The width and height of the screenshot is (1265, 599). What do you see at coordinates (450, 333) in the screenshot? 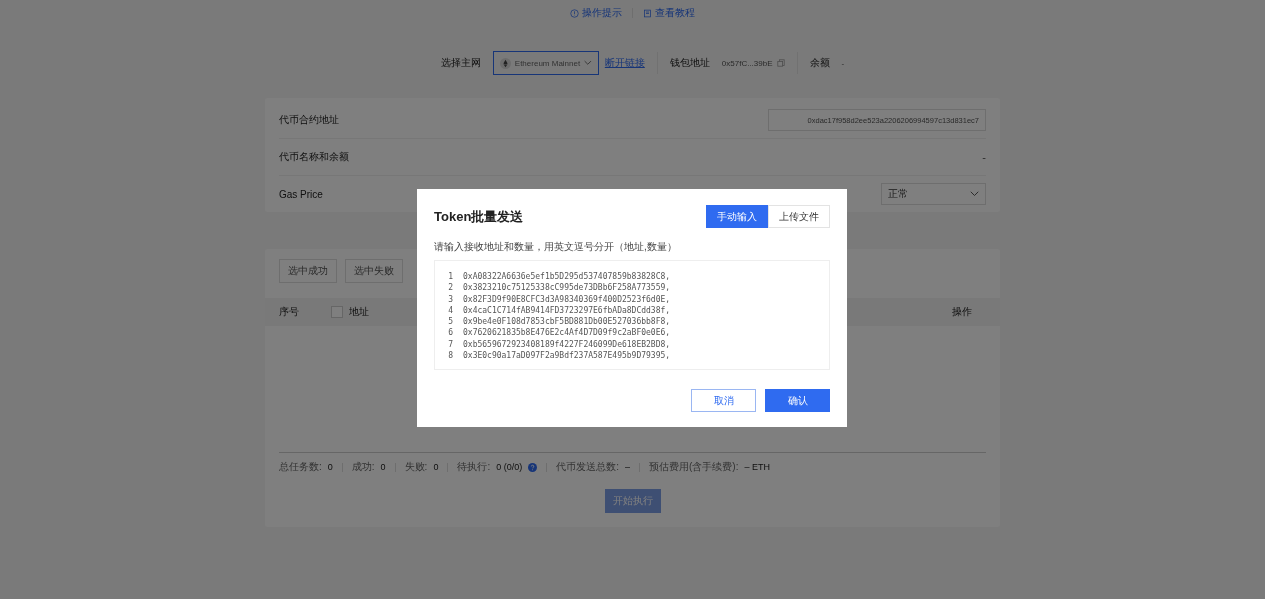
I see `line-number: 6` at bounding box center [450, 333].